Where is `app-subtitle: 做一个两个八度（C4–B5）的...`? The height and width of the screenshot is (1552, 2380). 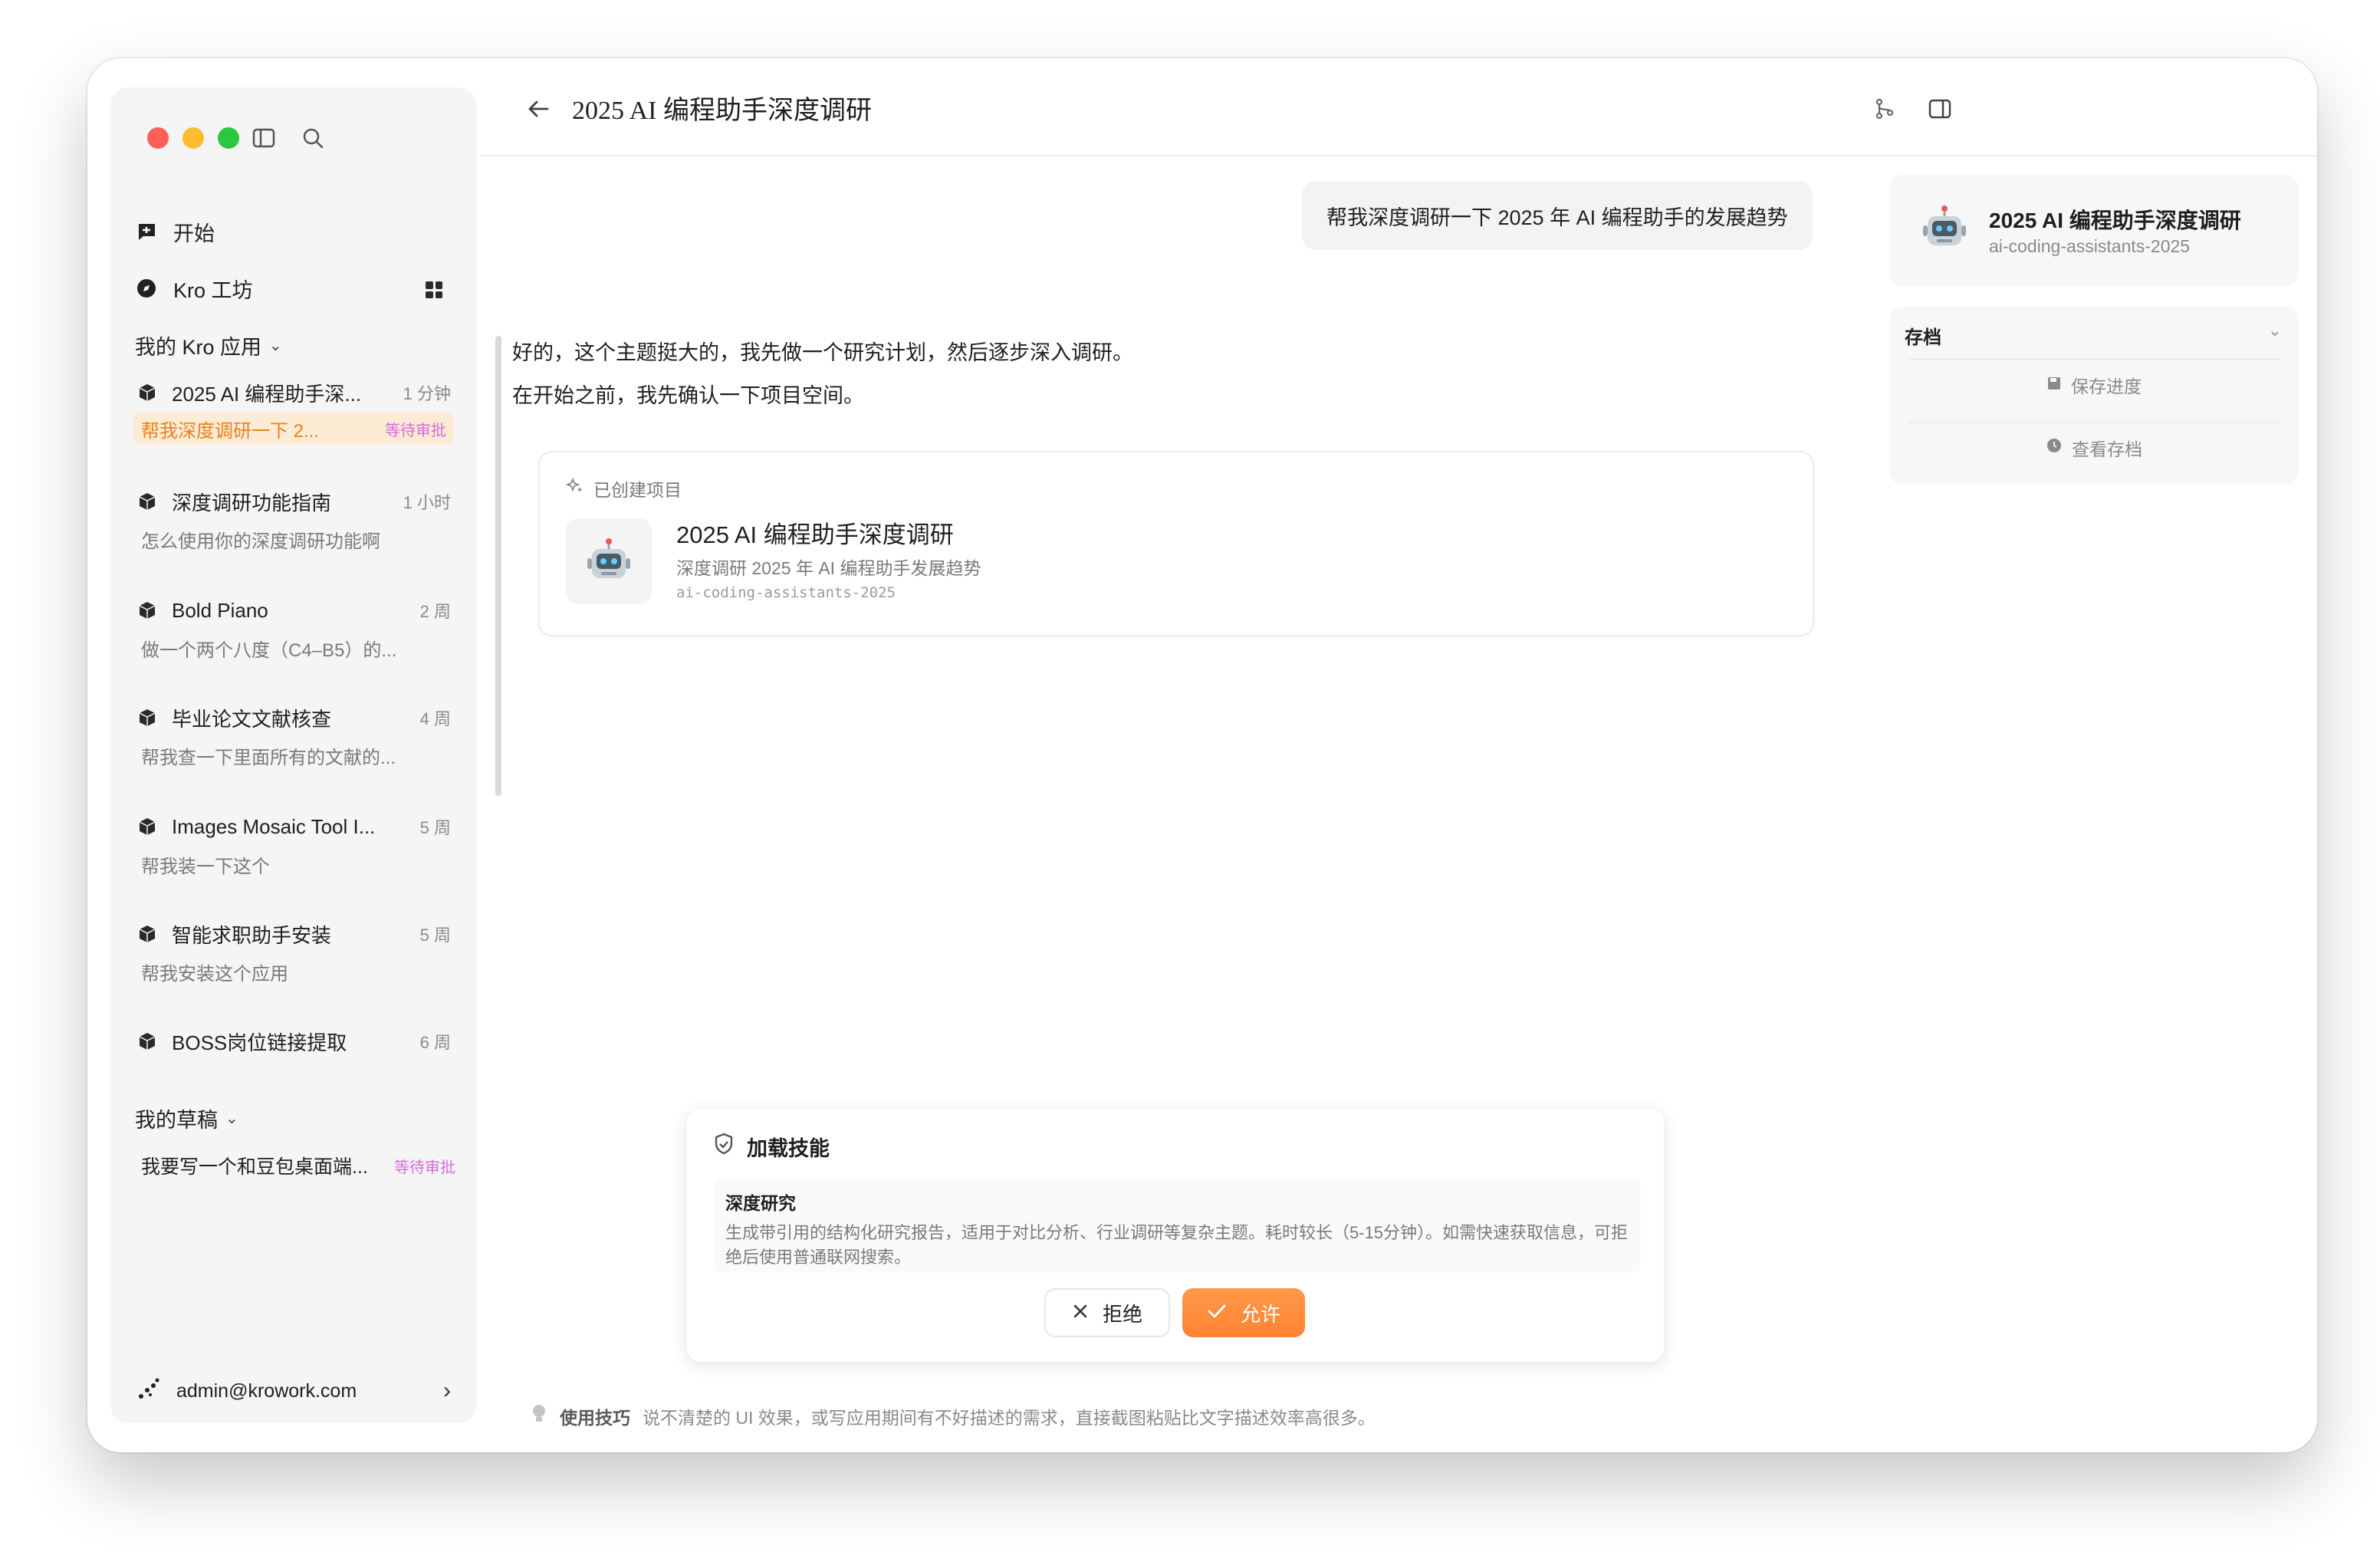
app-subtitle: 做一个两个八度（C4–B5）的... is located at coordinates (269, 650).